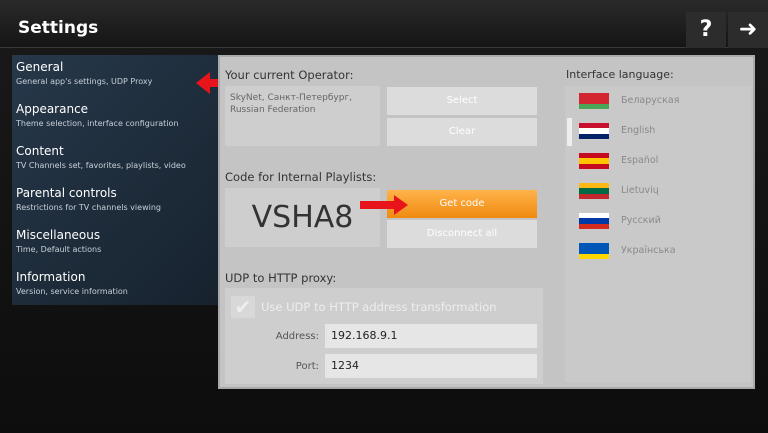 The width and height of the screenshot is (768, 433). I want to click on arrow-right-icon: ➜, so click(748, 30).